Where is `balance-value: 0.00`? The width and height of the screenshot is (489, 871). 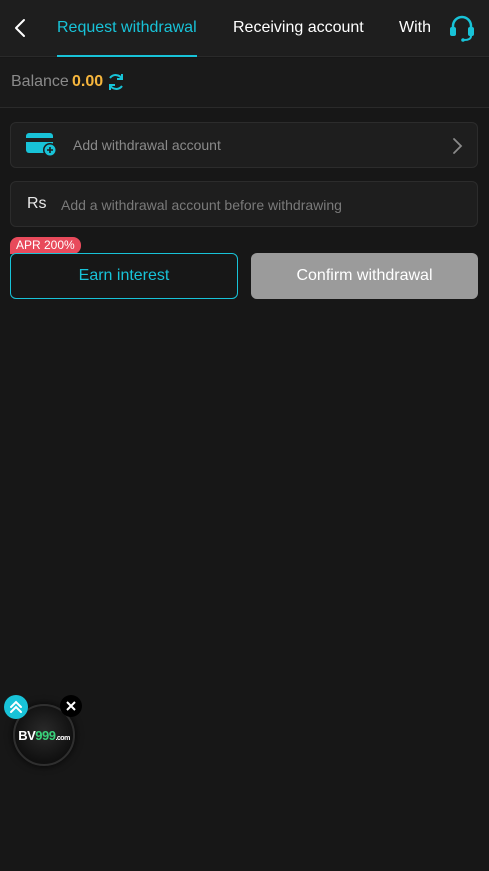 balance-value: 0.00 is located at coordinates (88, 81).